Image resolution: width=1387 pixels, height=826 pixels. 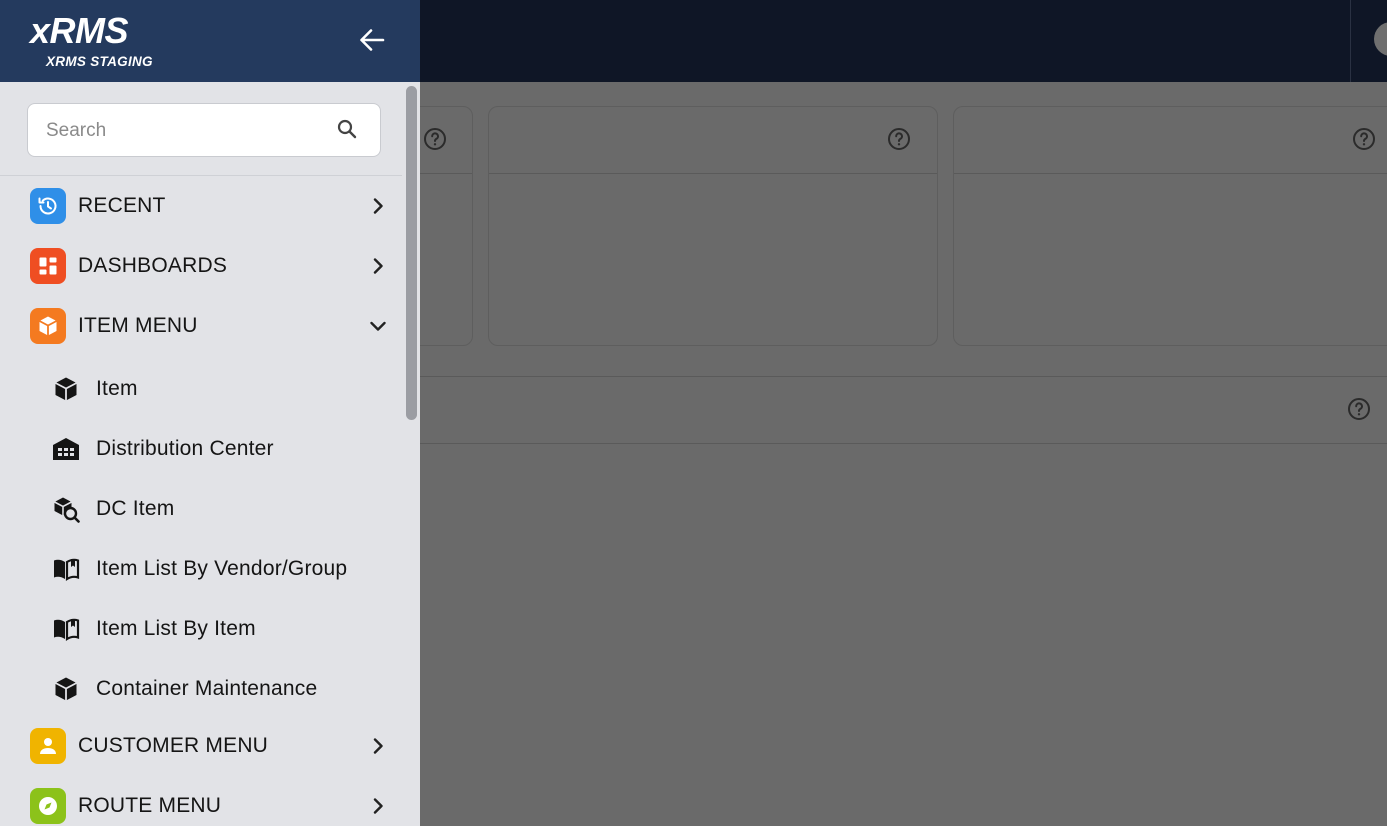 I want to click on submenu-item-item: Item, so click(x=201, y=389).